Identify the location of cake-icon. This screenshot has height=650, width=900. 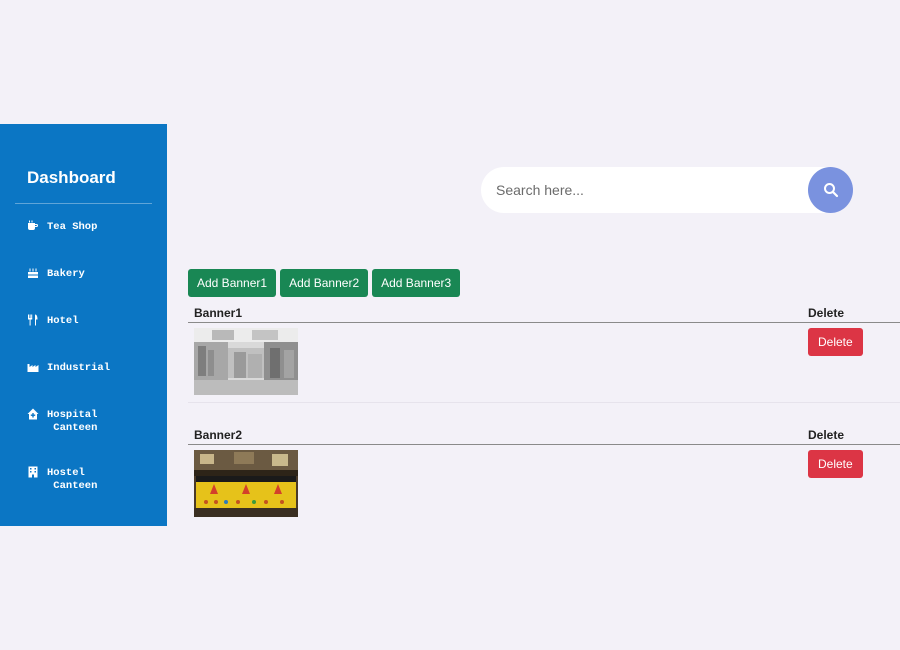
(37, 273).